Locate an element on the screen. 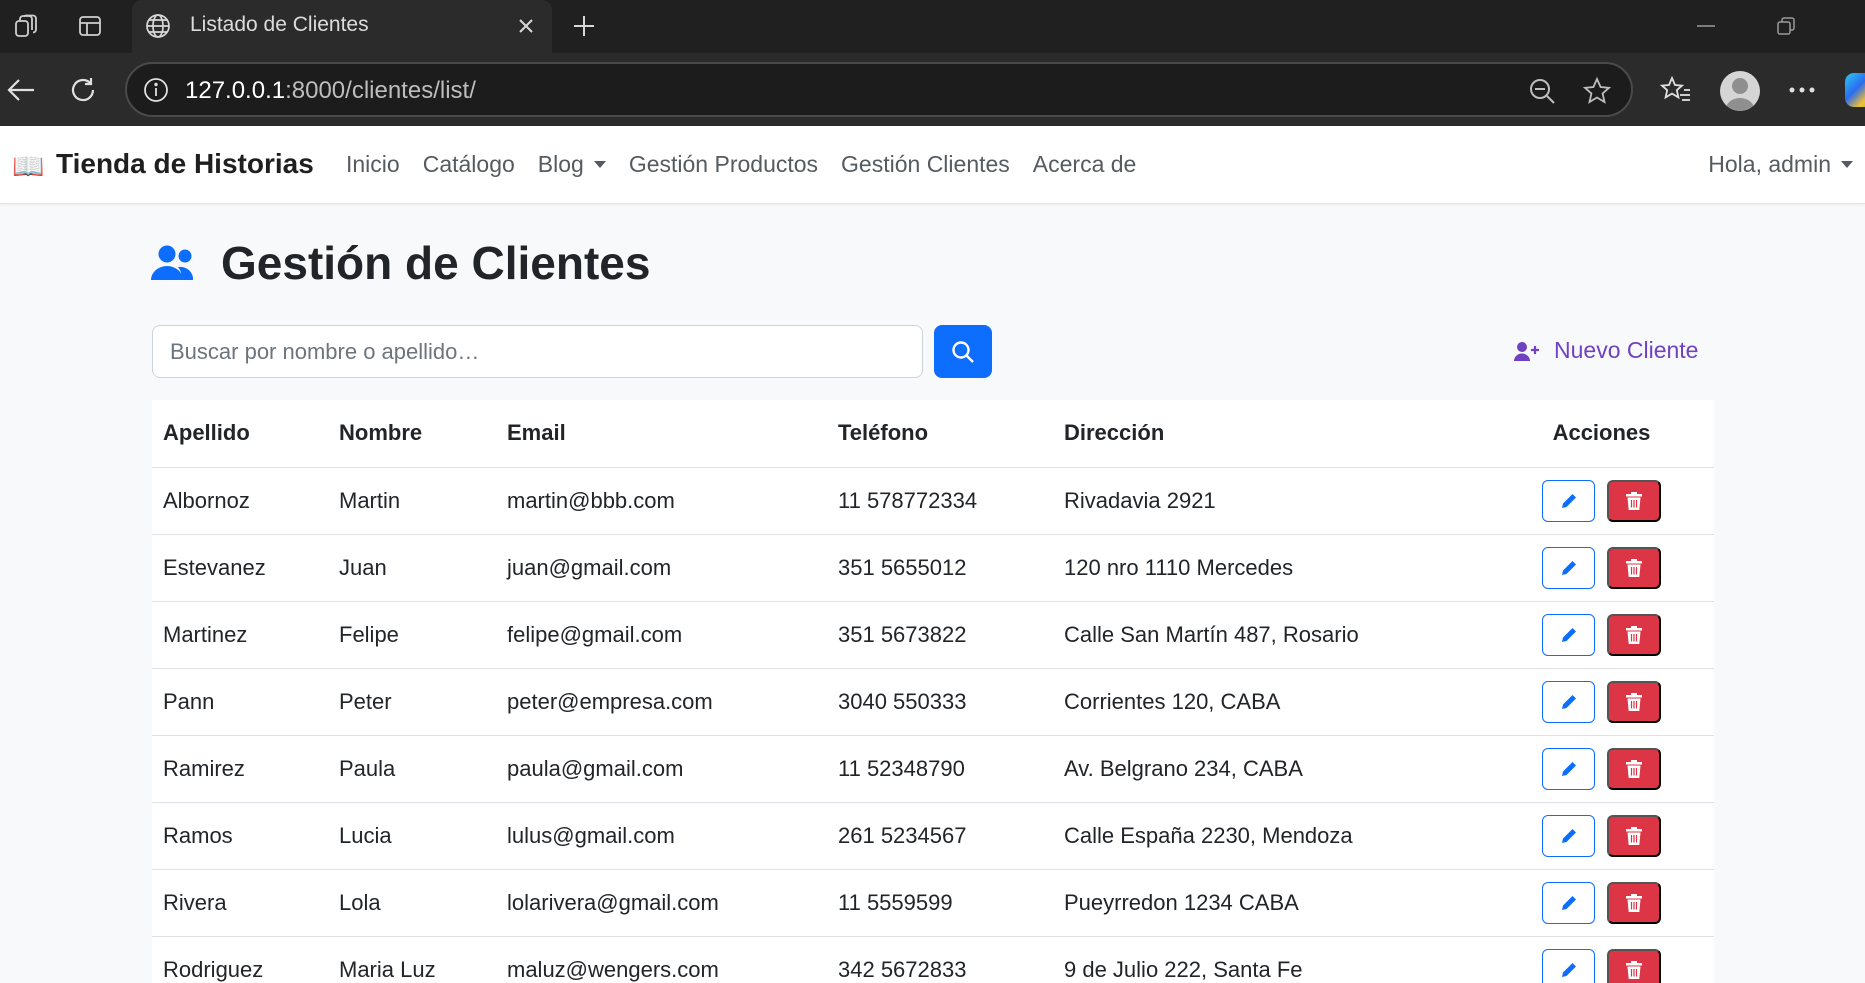  cell-nombre: Martin is located at coordinates (412, 501).